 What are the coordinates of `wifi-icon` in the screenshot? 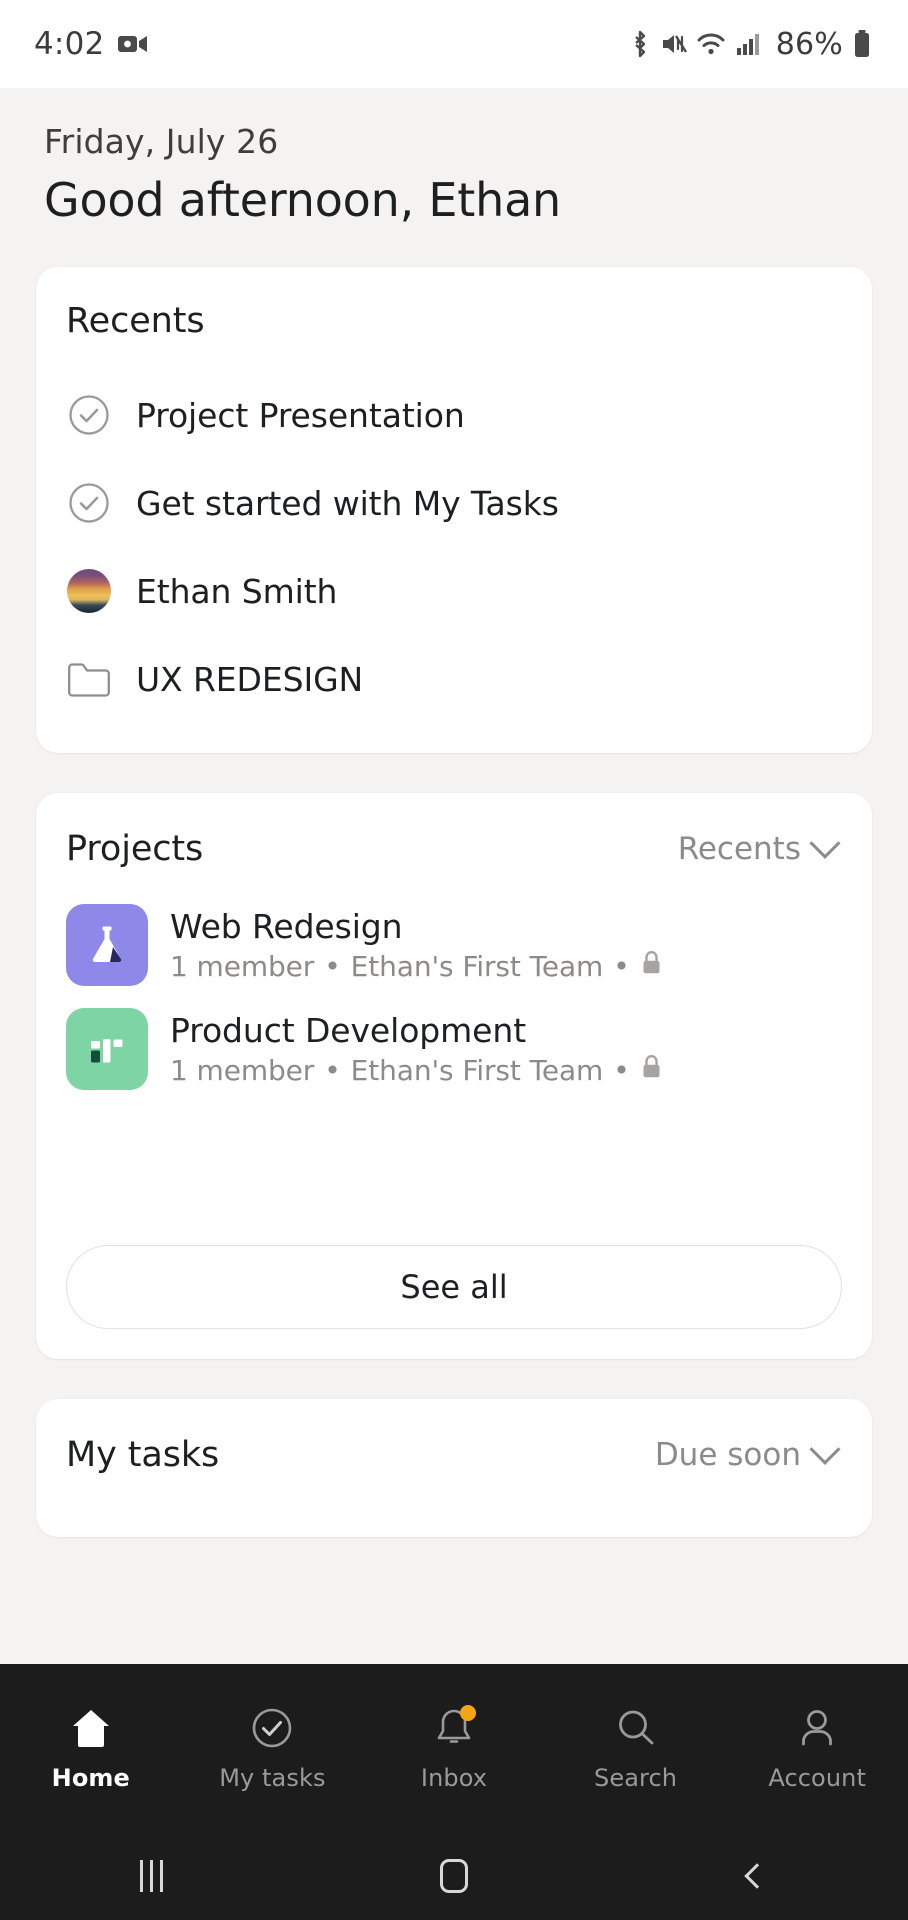 It's located at (712, 44).